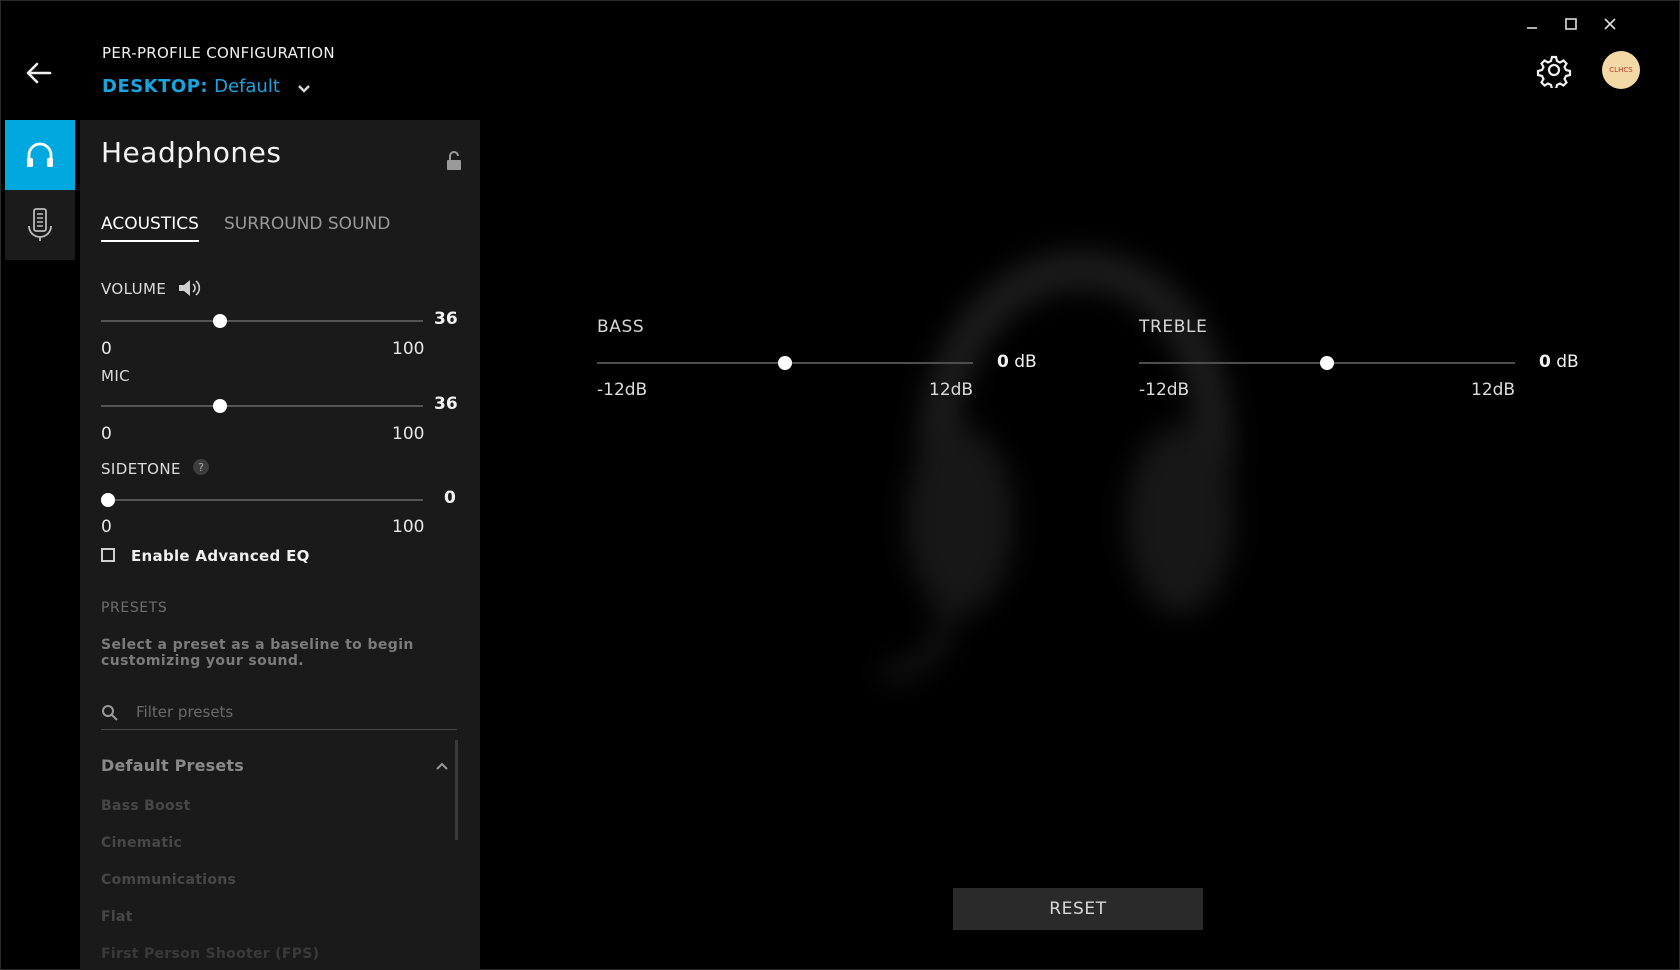 This screenshot has width=1680, height=970. I want to click on device-rail, so click(40, 190).